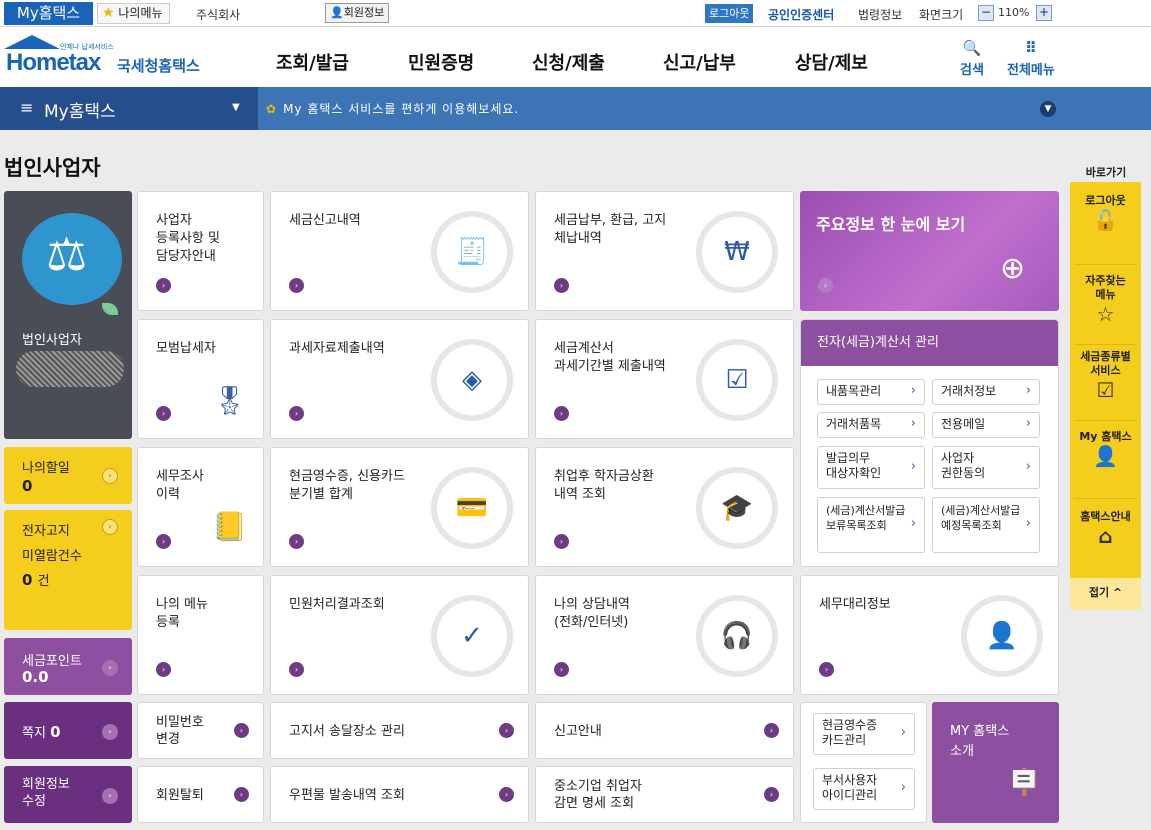 Image resolution: width=1151 pixels, height=830 pixels. I want to click on law-info-link: 법령정보, so click(880, 14).